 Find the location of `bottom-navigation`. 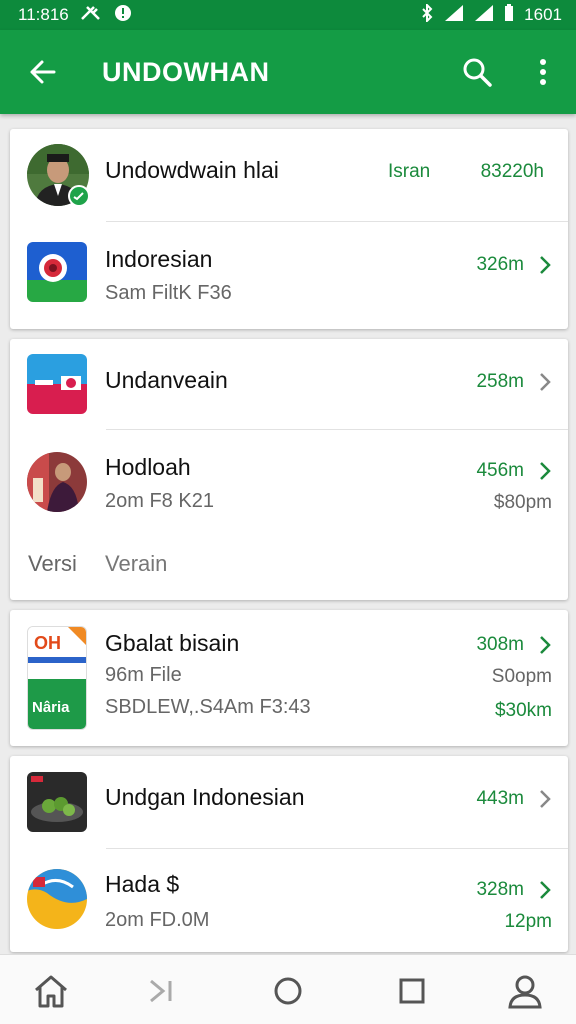

bottom-navigation is located at coordinates (288, 989).